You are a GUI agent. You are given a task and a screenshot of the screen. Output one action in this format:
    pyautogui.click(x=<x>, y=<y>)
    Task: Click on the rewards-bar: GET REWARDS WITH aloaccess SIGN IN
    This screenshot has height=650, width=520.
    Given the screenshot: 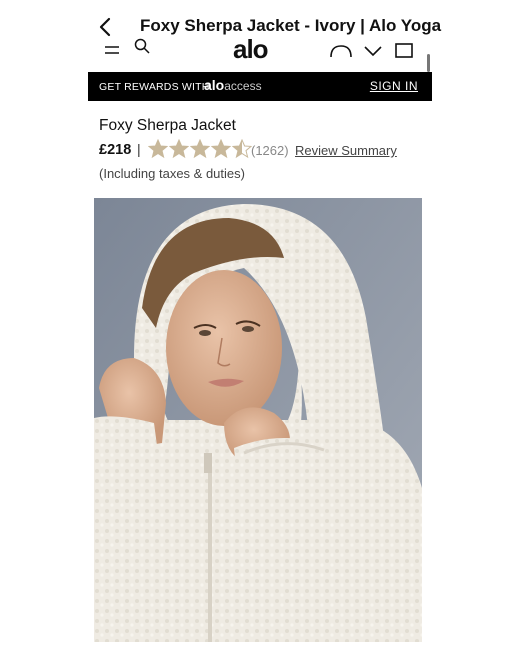 What is the action you would take?
    pyautogui.click(x=260, y=86)
    